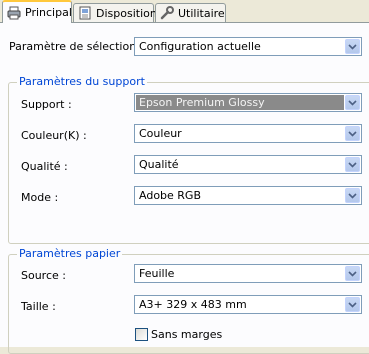 The image size is (369, 354). I want to click on mode-label: Mode :, so click(40, 197).